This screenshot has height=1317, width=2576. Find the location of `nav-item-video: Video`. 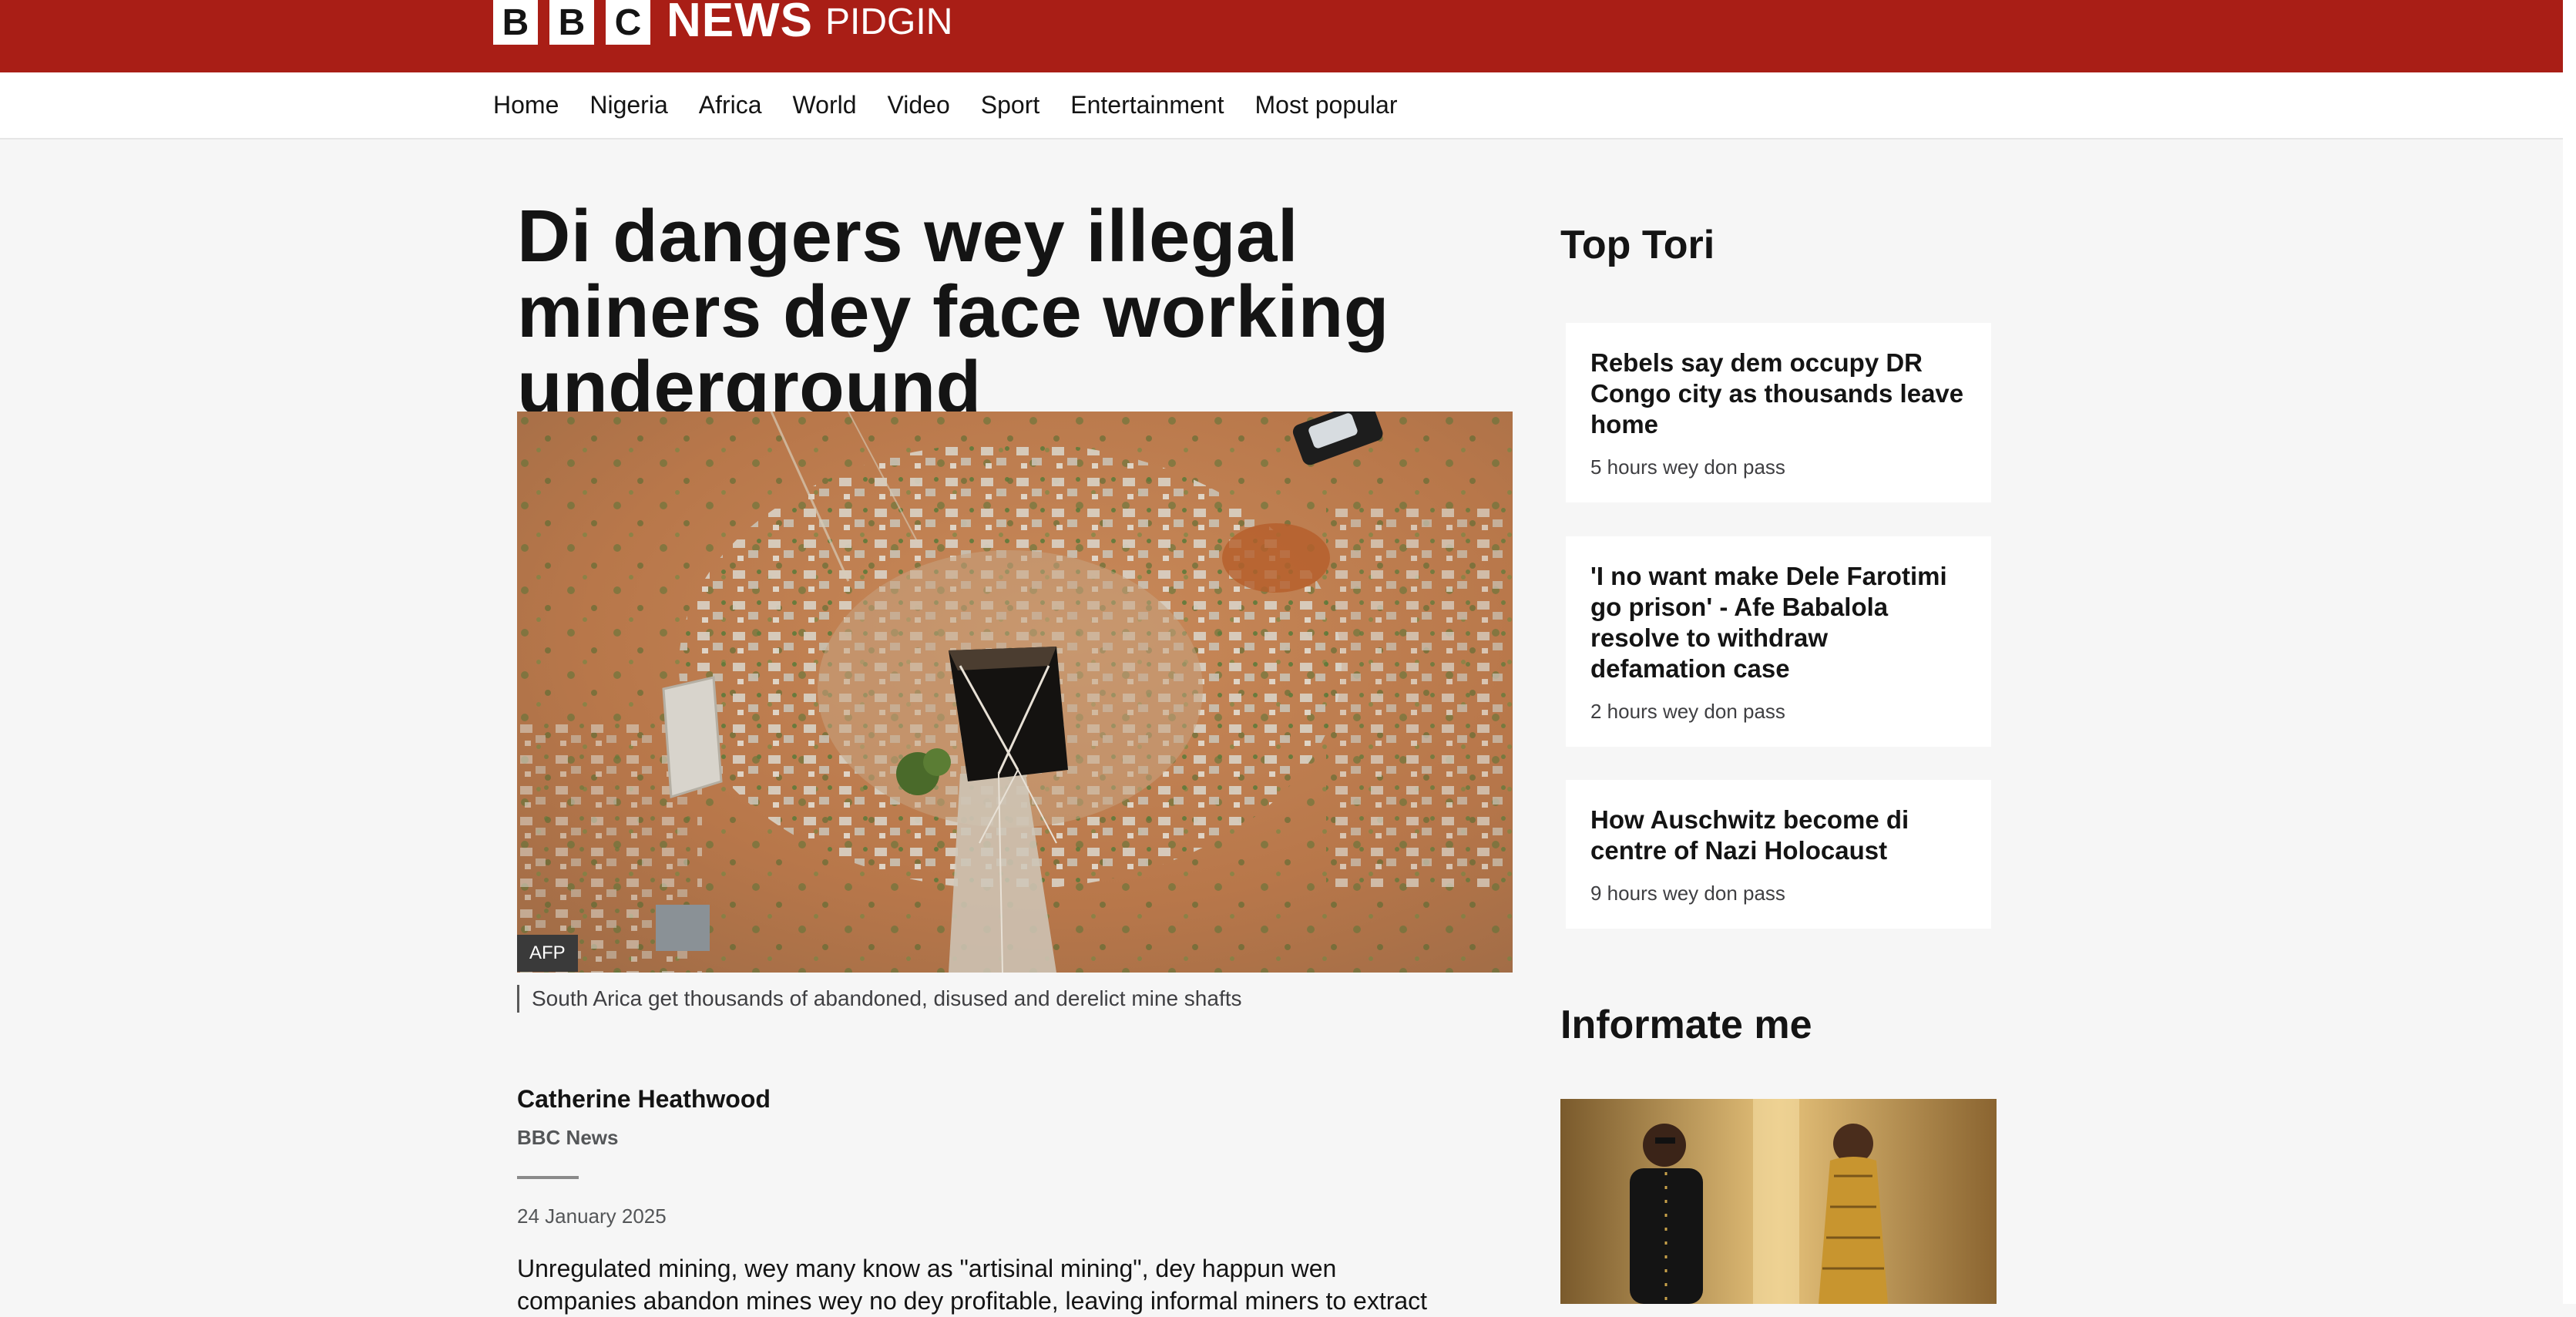

nav-item-video: Video is located at coordinates (919, 105).